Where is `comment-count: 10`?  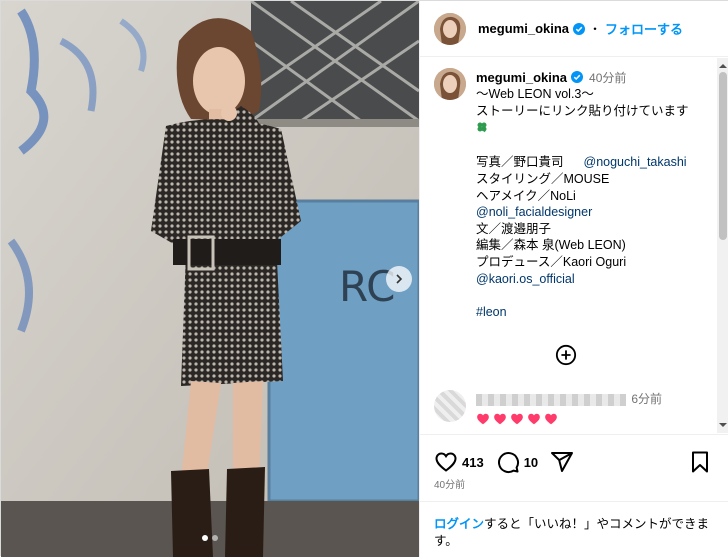
comment-count: 10 is located at coordinates (531, 462).